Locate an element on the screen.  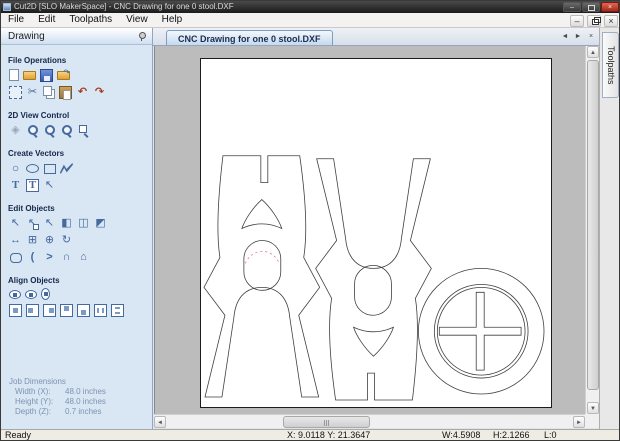
move-tool-icon: ⊕ is located at coordinates (49, 240).